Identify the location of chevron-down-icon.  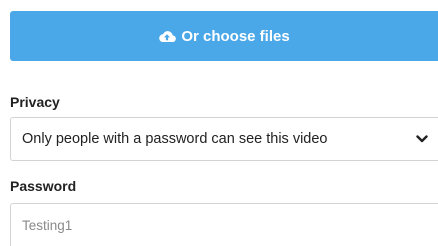
(422, 139).